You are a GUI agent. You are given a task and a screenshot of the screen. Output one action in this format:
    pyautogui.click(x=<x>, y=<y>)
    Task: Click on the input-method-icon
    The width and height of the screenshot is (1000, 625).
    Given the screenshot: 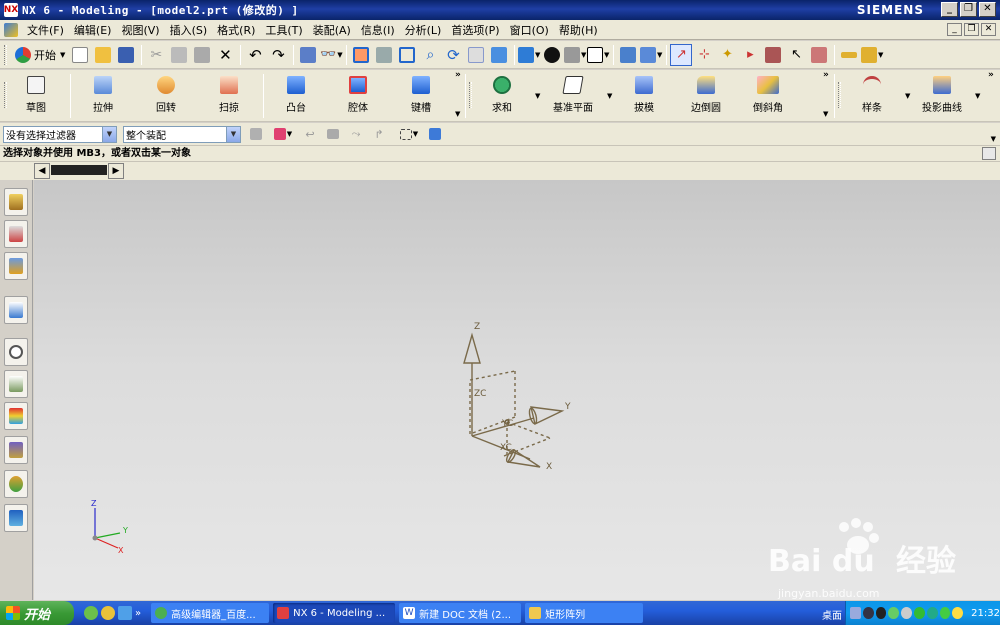 What is the action you would take?
    pyautogui.click(x=958, y=613)
    